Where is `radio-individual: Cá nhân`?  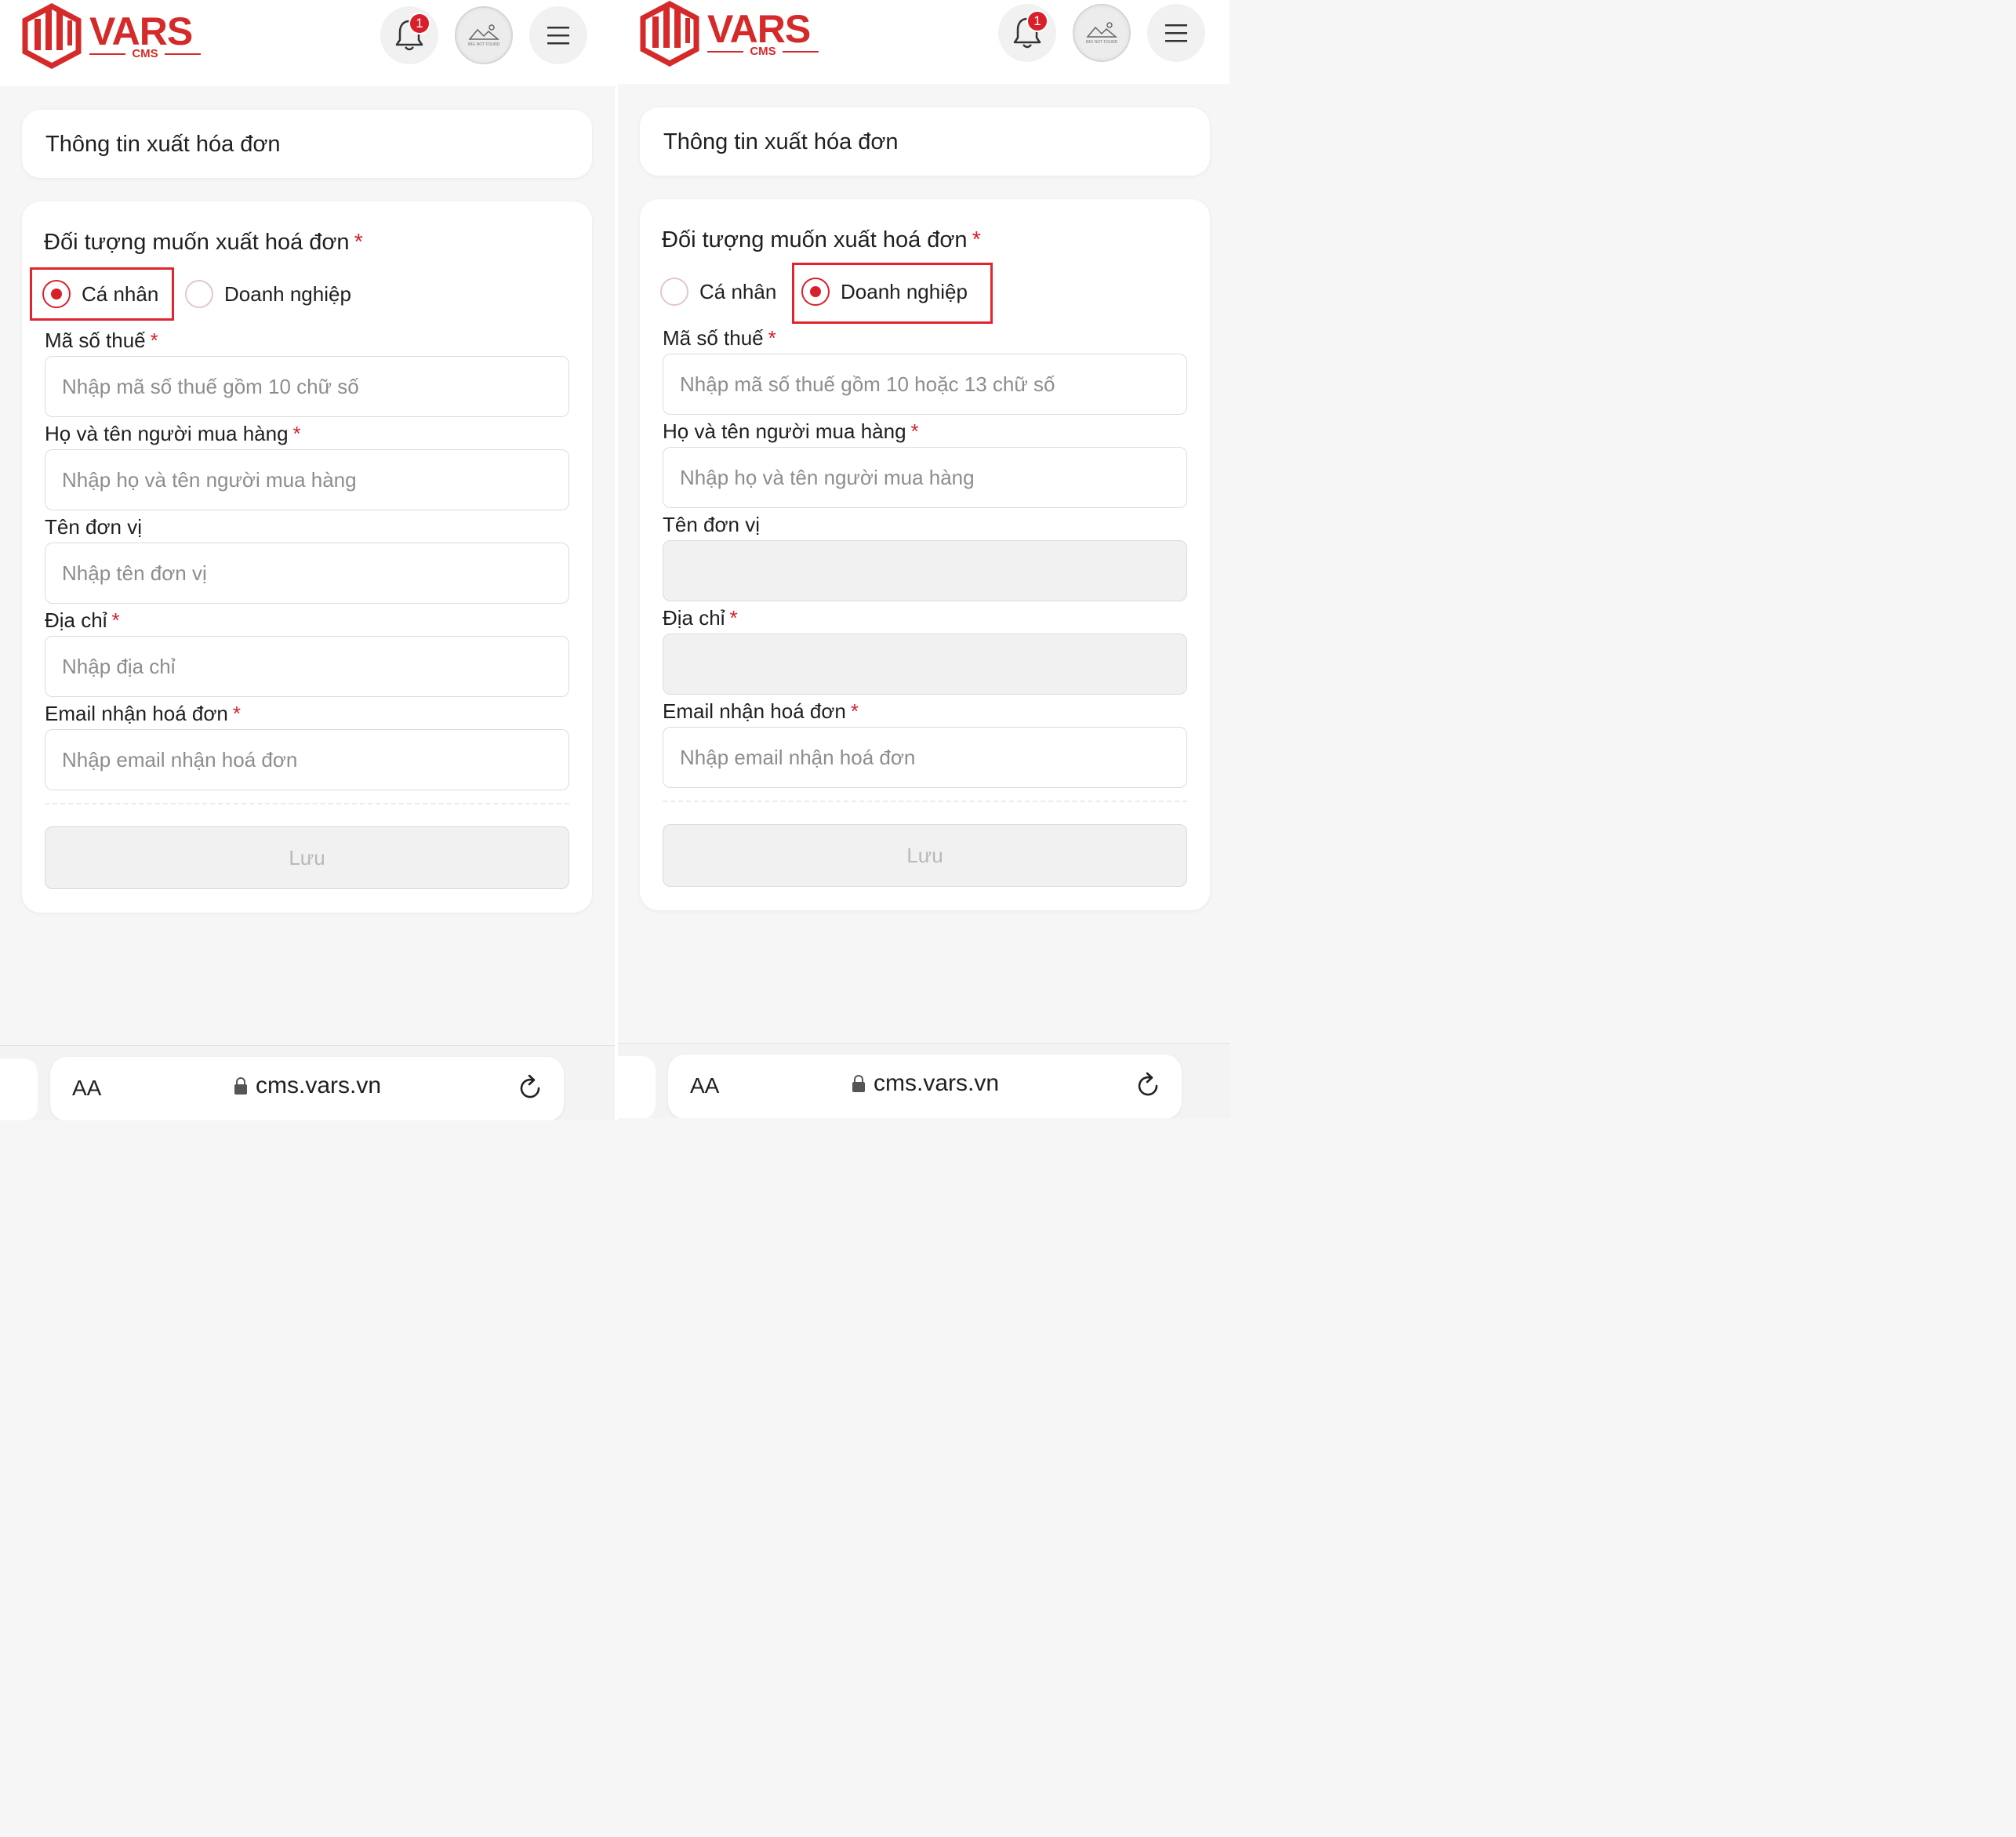 radio-individual: Cá nhân is located at coordinates (718, 291).